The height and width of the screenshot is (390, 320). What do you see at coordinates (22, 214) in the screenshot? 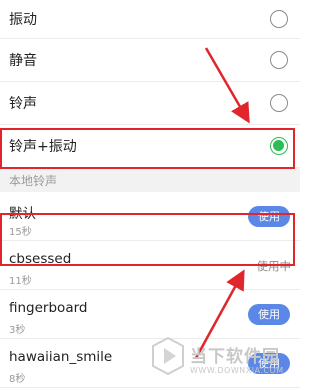
I see `ringtone-name: 默认` at bounding box center [22, 214].